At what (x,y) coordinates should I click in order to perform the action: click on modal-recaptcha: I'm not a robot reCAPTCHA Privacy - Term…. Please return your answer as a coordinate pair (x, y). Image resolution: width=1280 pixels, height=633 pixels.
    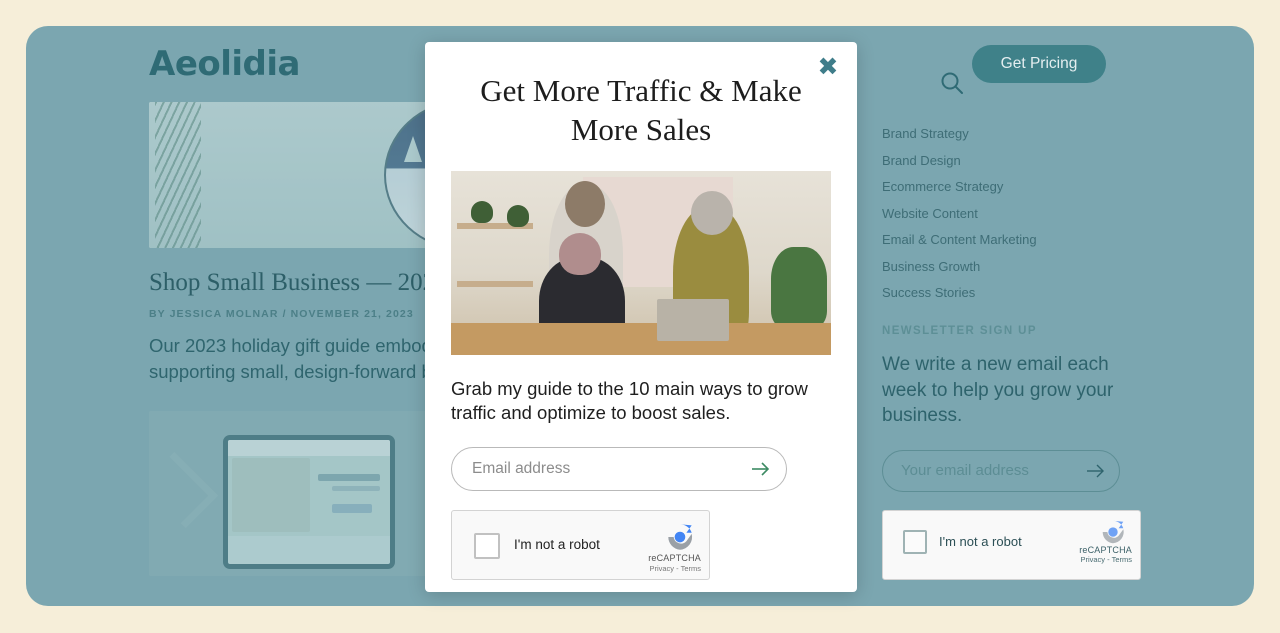
    Looking at the image, I should click on (580, 544).